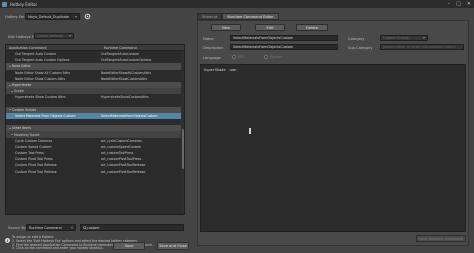 This screenshot has height=253, width=474. Describe the element at coordinates (312, 27) in the screenshot. I see `delete-button: Delete` at that location.